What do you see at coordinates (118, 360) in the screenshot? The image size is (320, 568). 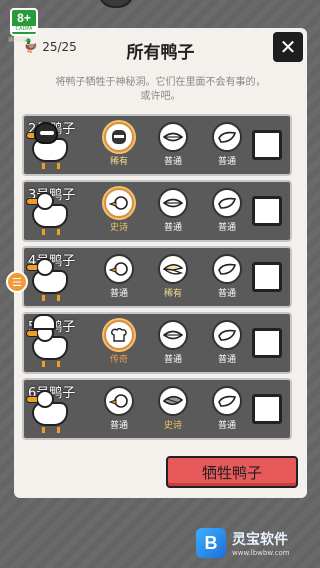 I see `rarity-label: 传奇` at bounding box center [118, 360].